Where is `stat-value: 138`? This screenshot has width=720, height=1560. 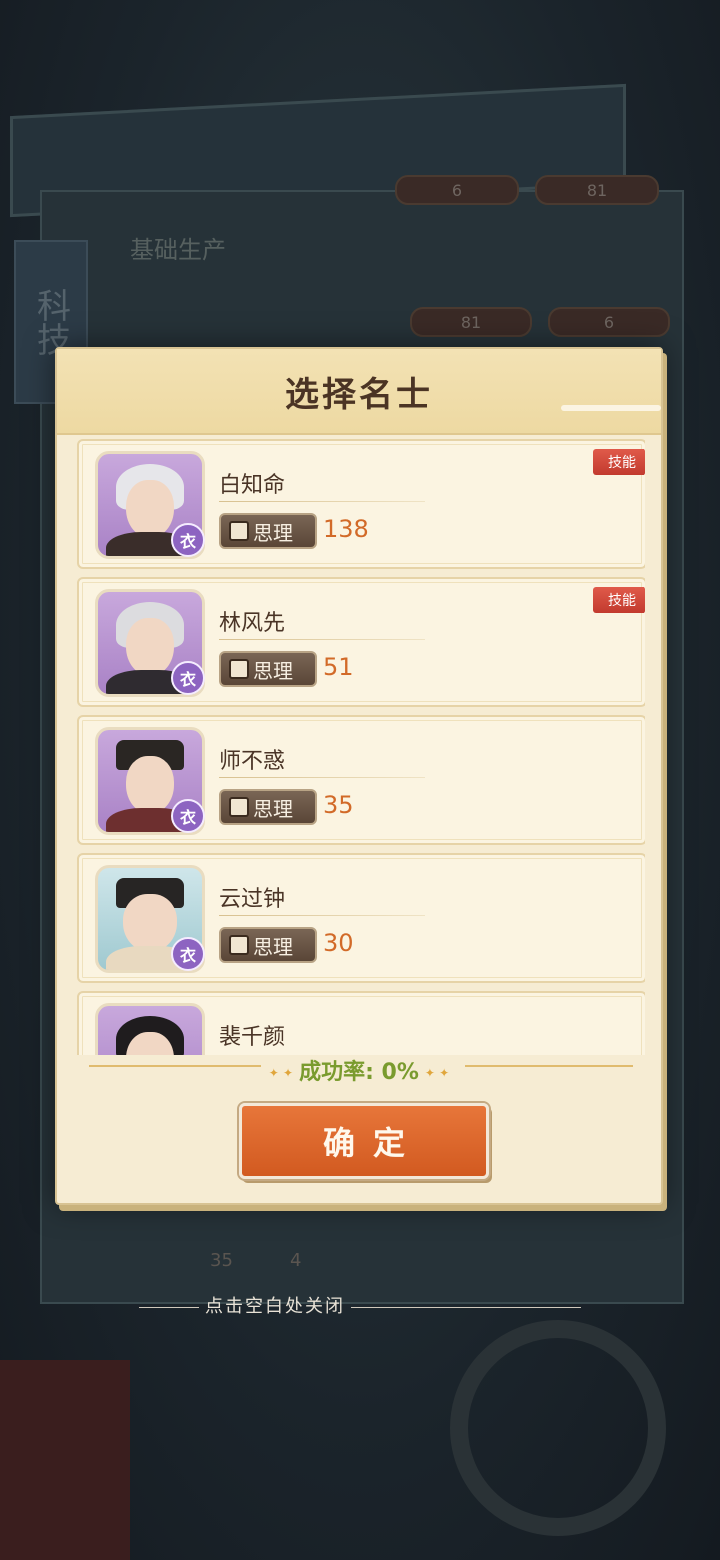
stat-value: 138 is located at coordinates (346, 529).